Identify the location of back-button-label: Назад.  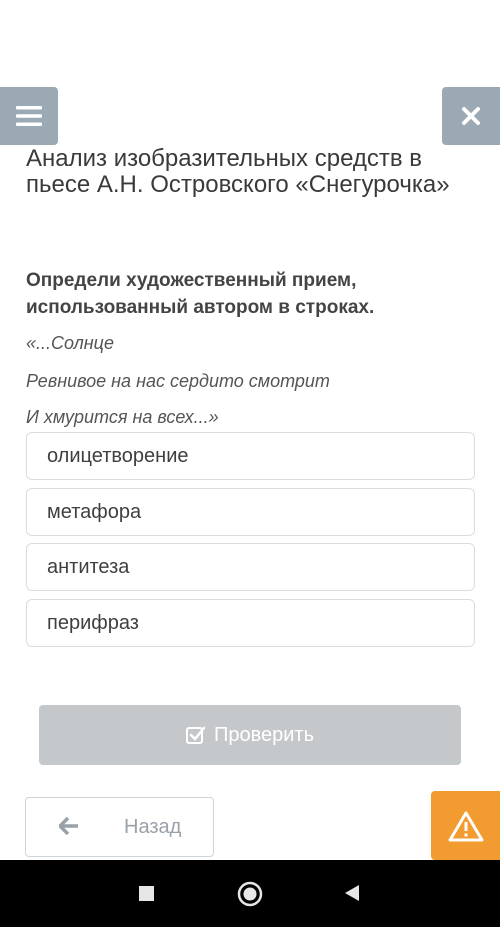
(153, 827).